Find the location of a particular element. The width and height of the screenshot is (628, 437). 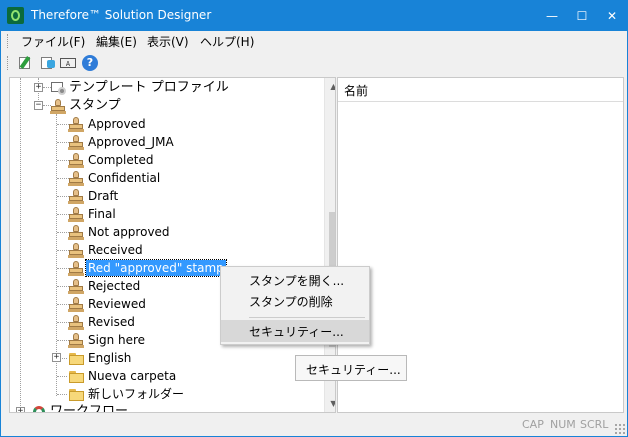

tree-item-label: テンプレート プロファイル is located at coordinates (149, 87).